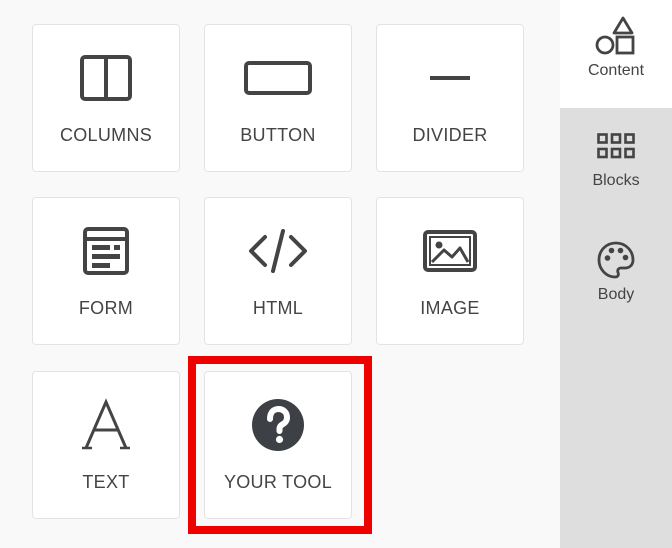 The height and width of the screenshot is (548, 672). I want to click on columns-icon, so click(106, 78).